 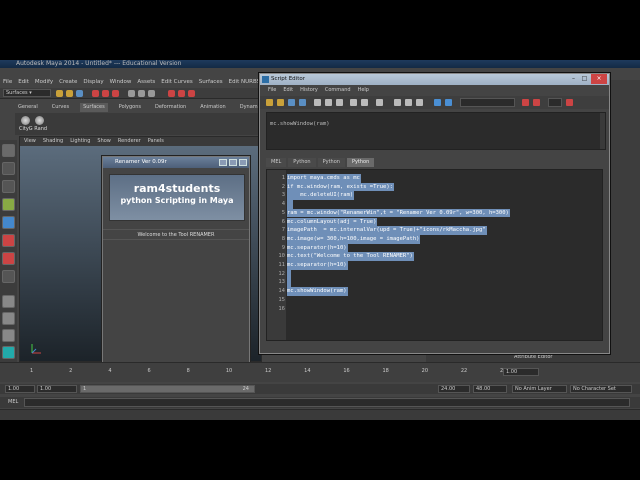 What do you see at coordinates (8, 301) in the screenshot?
I see `layout-single-icon` at bounding box center [8, 301].